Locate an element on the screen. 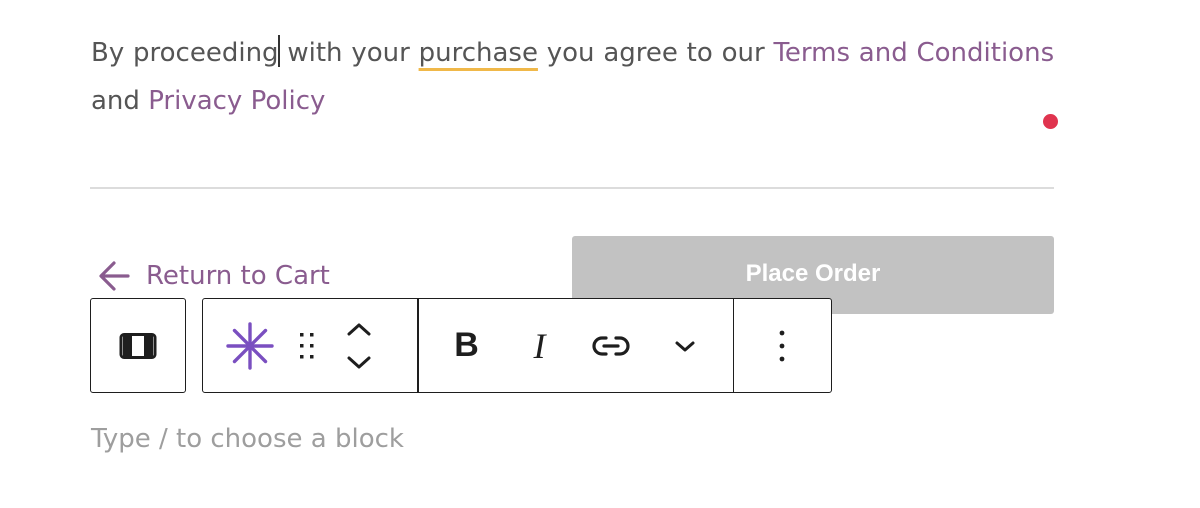  link-icon is located at coordinates (610, 345).